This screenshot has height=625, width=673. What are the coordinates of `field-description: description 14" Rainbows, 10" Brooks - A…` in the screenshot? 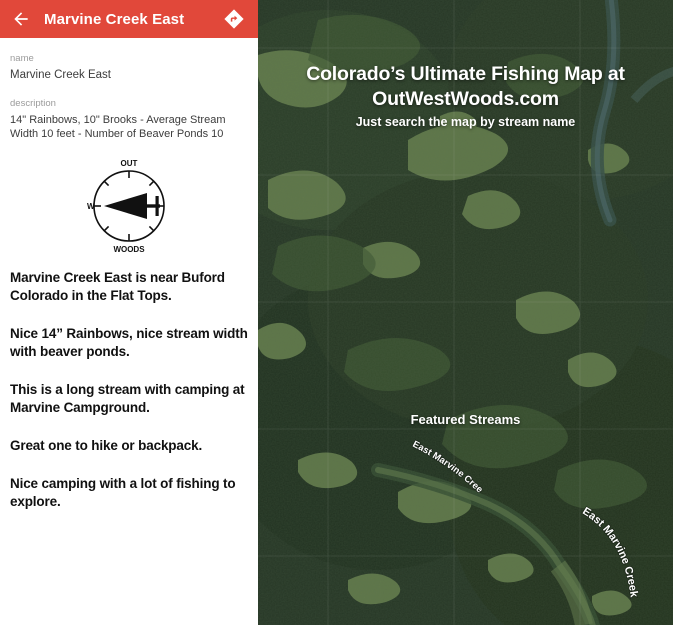 It's located at (129, 119).